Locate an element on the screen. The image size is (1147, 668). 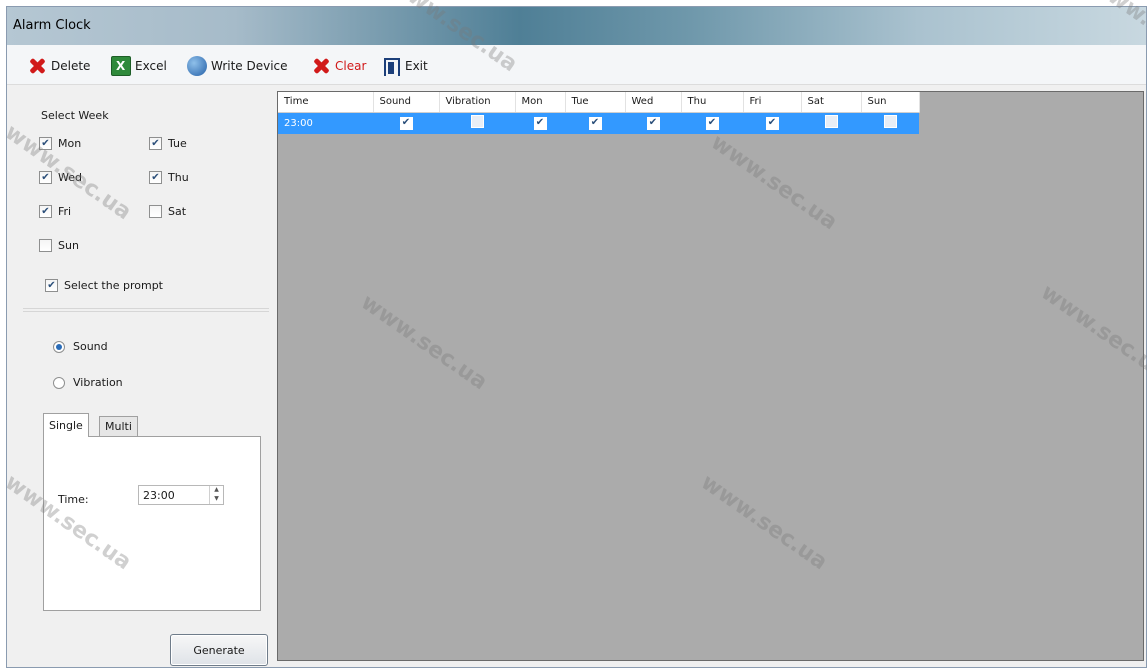
cell-wed: ✔ is located at coordinates (653, 123).